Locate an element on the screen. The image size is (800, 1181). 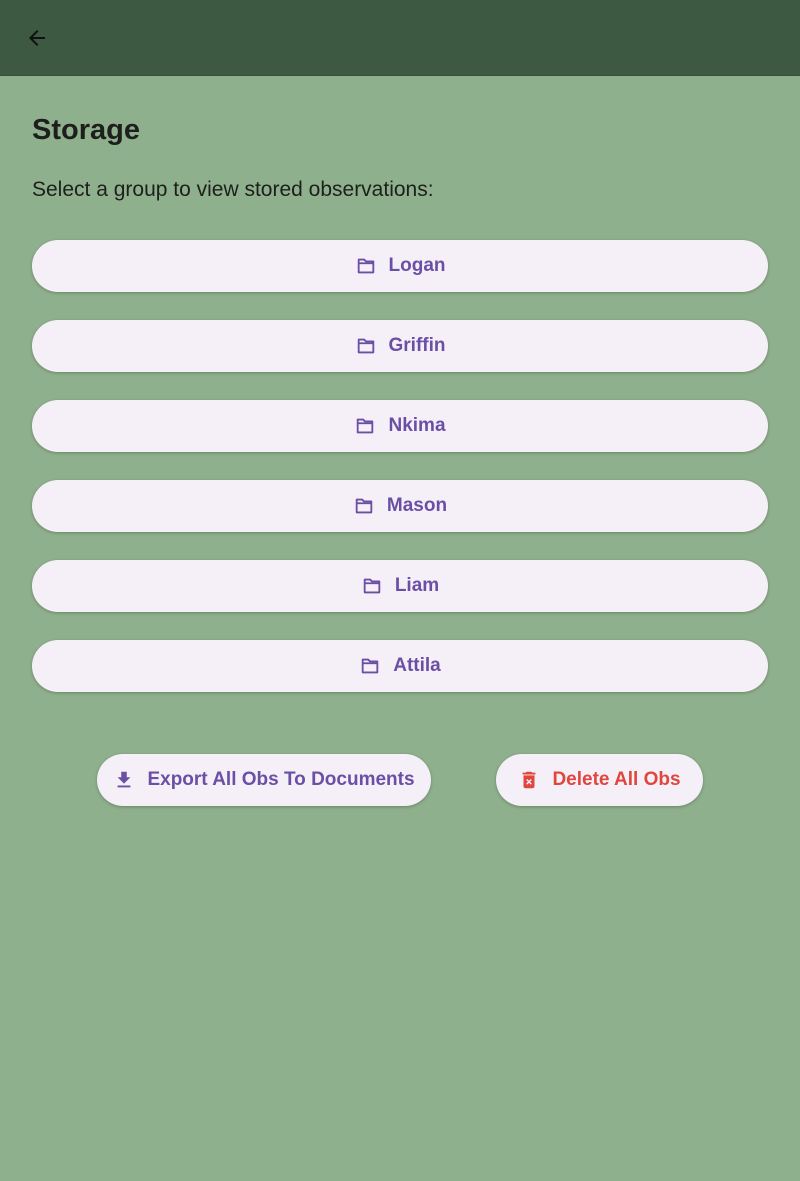
group-label: Attila is located at coordinates (417, 665).